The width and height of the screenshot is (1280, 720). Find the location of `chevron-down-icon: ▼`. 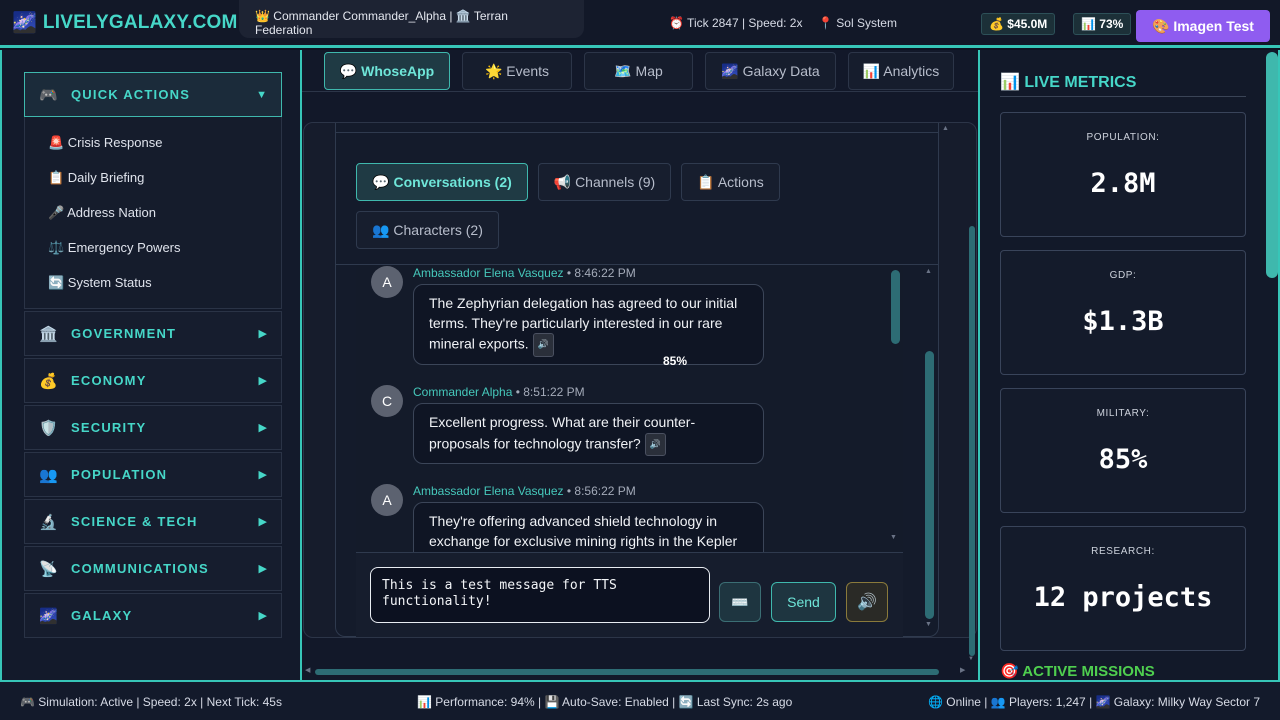

chevron-down-icon: ▼ is located at coordinates (261, 94).